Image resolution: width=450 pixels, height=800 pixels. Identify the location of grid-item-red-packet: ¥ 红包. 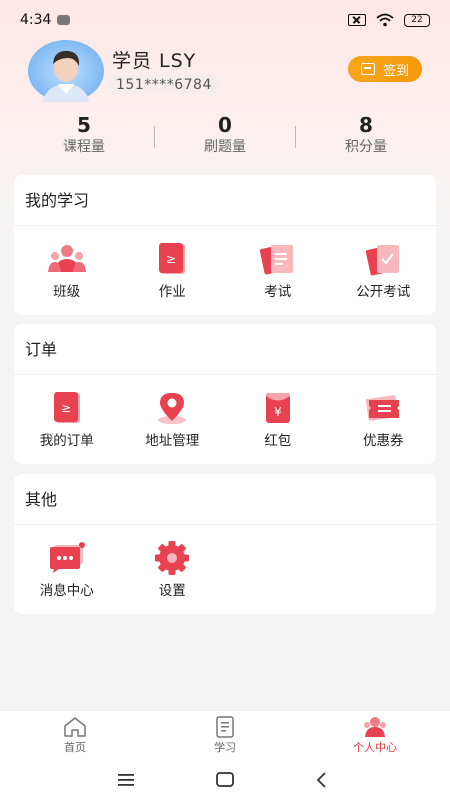
(278, 419).